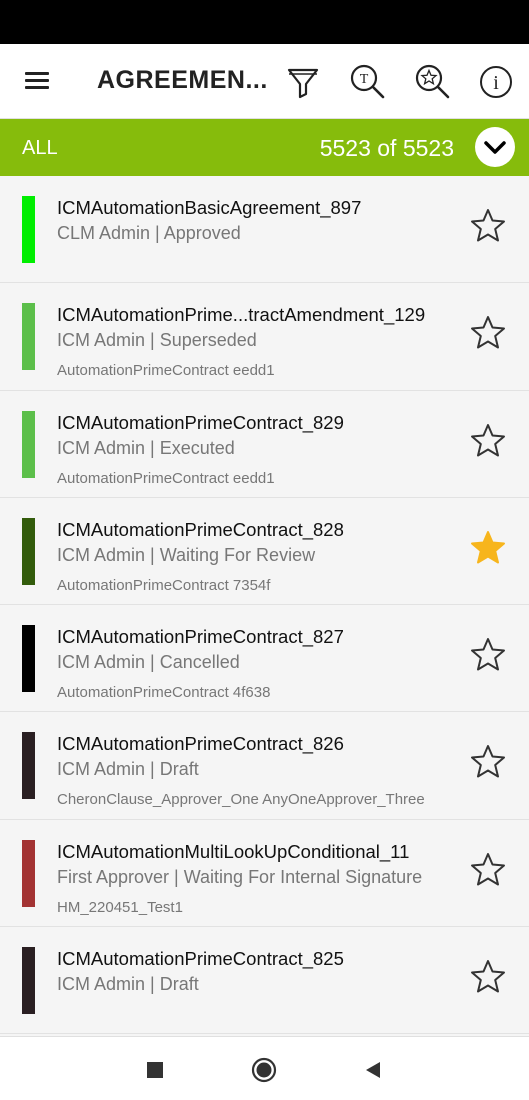 Image resolution: width=529 pixels, height=1100 pixels. Describe the element at coordinates (373, 1070) in the screenshot. I see `back-triangle-icon` at that location.